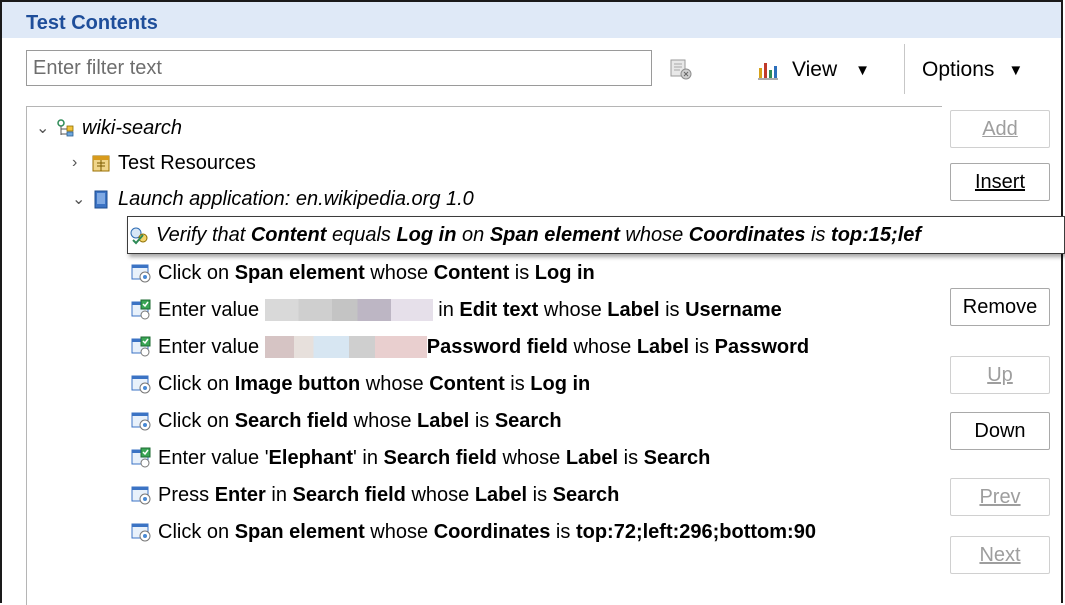 The height and width of the screenshot is (605, 1065). I want to click on step-keyword: Password field, so click(497, 346).